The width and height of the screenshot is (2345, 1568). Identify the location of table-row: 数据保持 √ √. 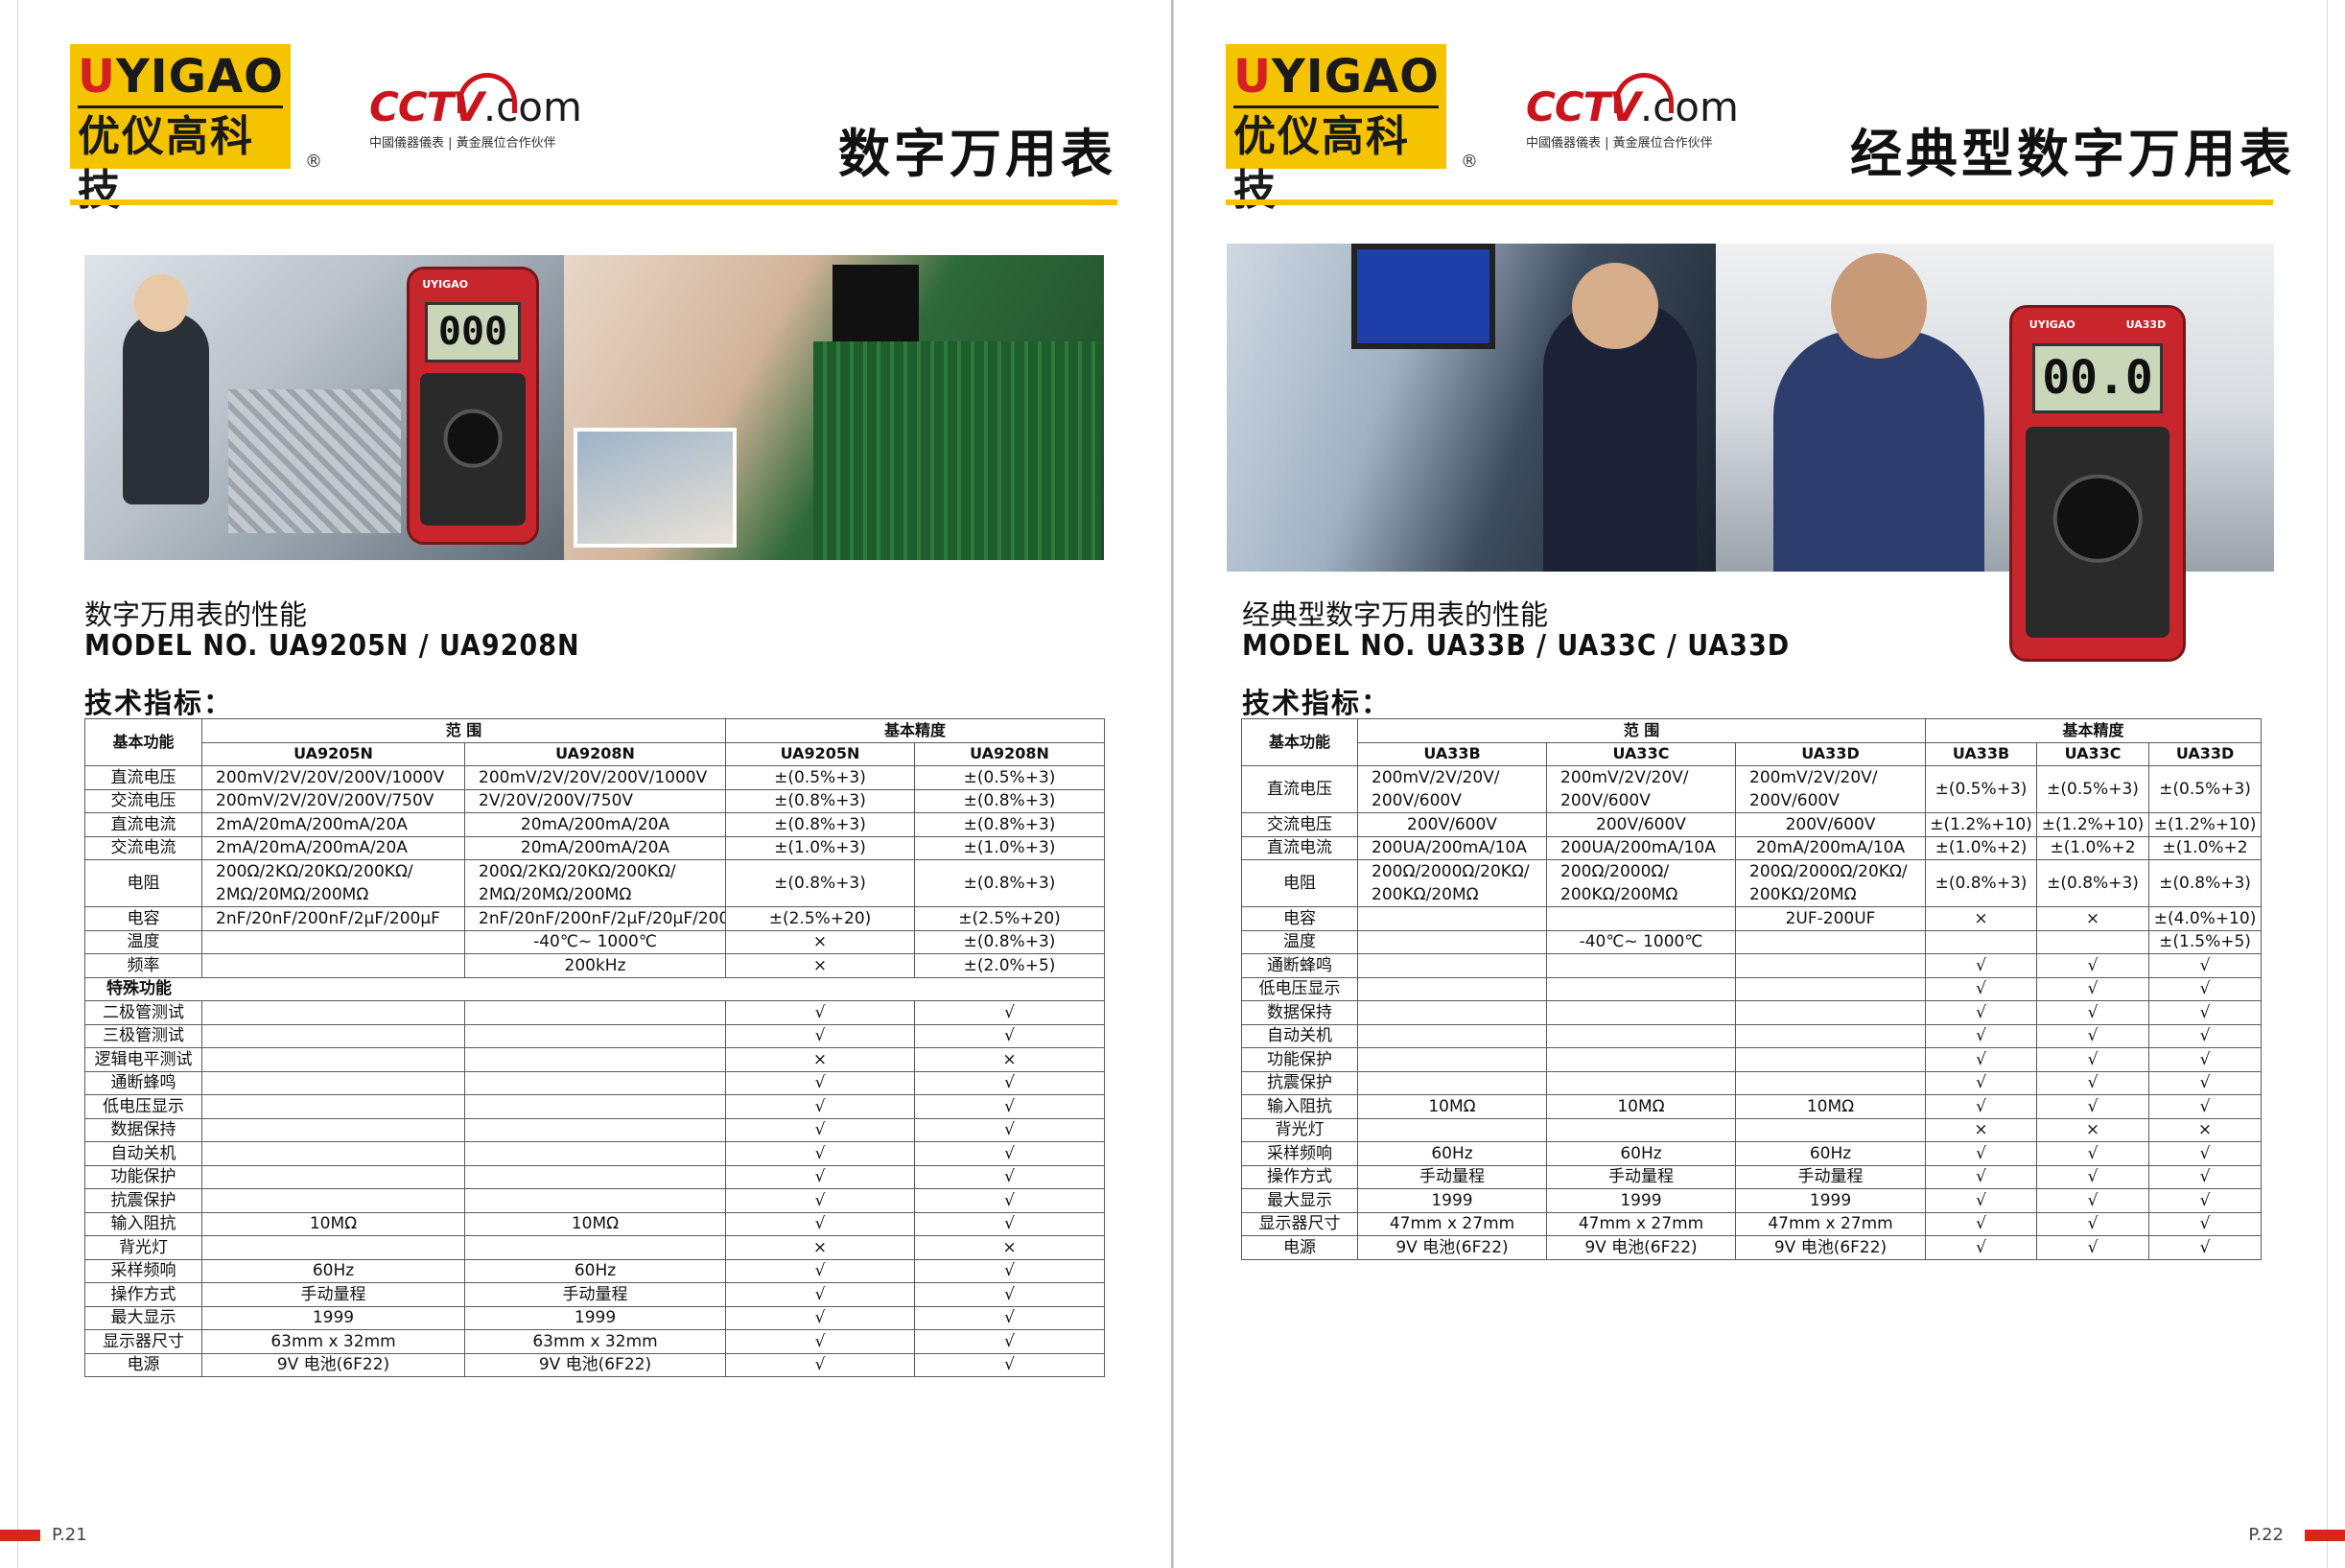
(595, 1129).